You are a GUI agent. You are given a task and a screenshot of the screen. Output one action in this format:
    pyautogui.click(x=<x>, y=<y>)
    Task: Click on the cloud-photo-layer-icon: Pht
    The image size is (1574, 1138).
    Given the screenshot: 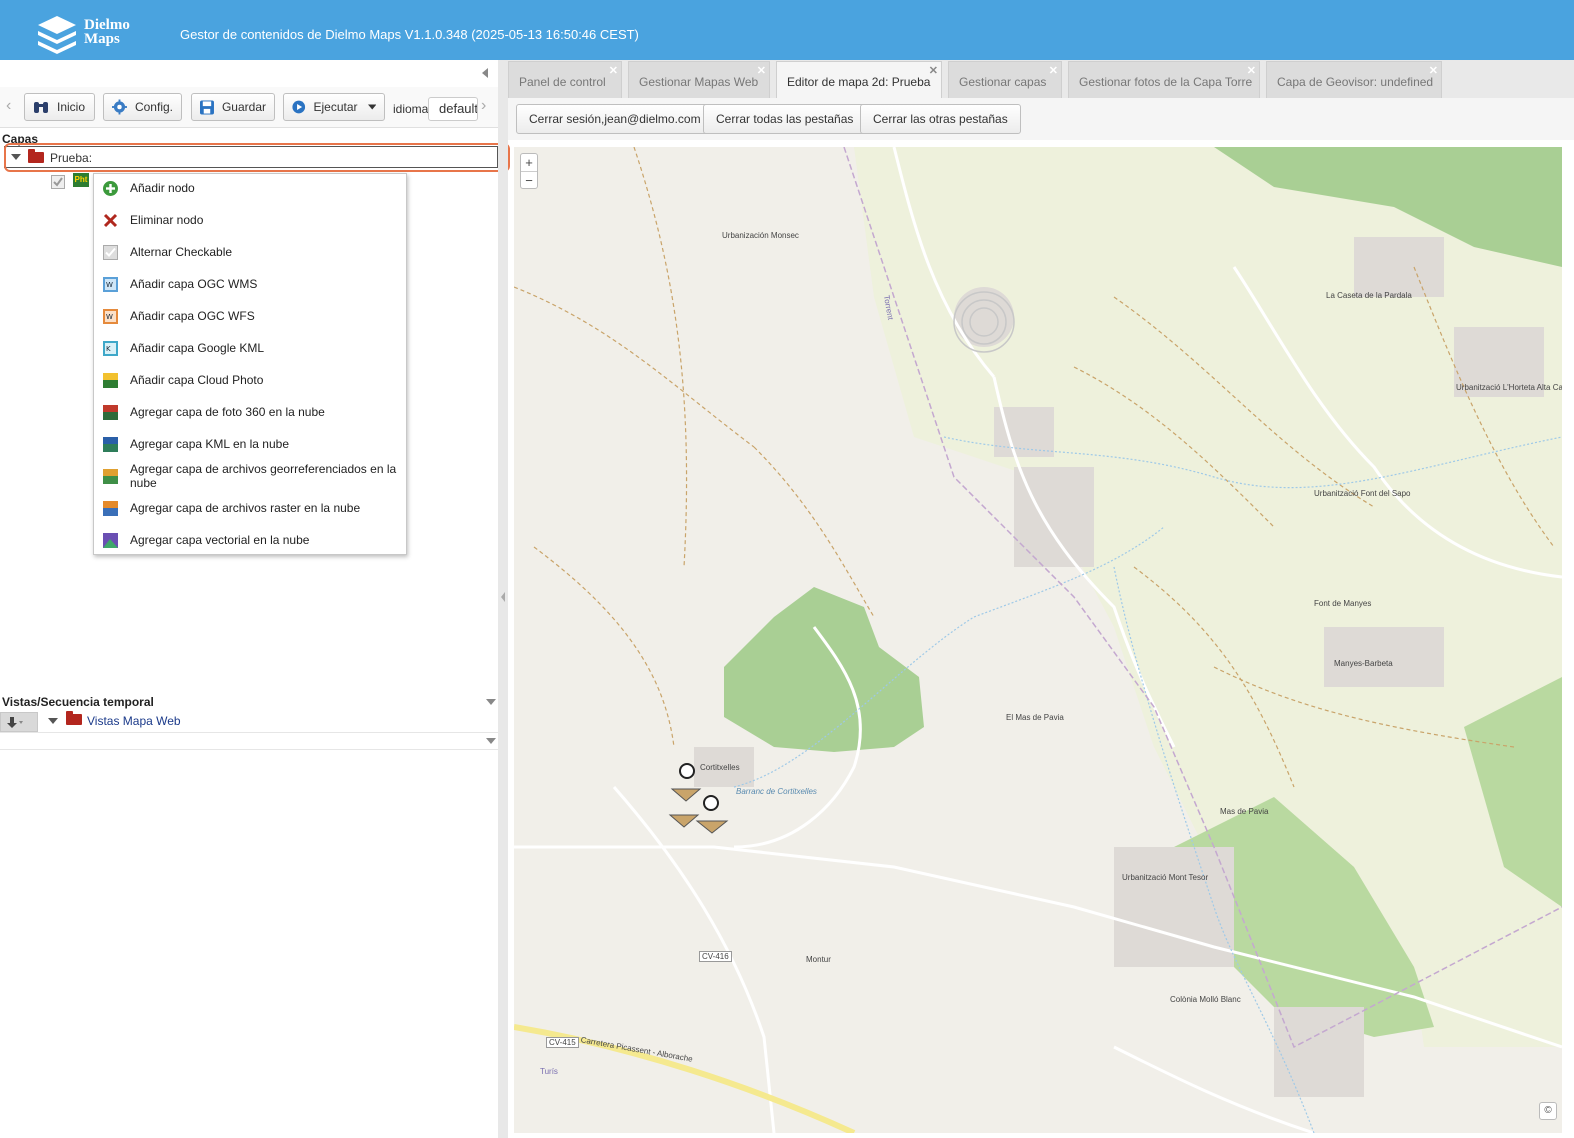 What is the action you would take?
    pyautogui.click(x=81, y=180)
    